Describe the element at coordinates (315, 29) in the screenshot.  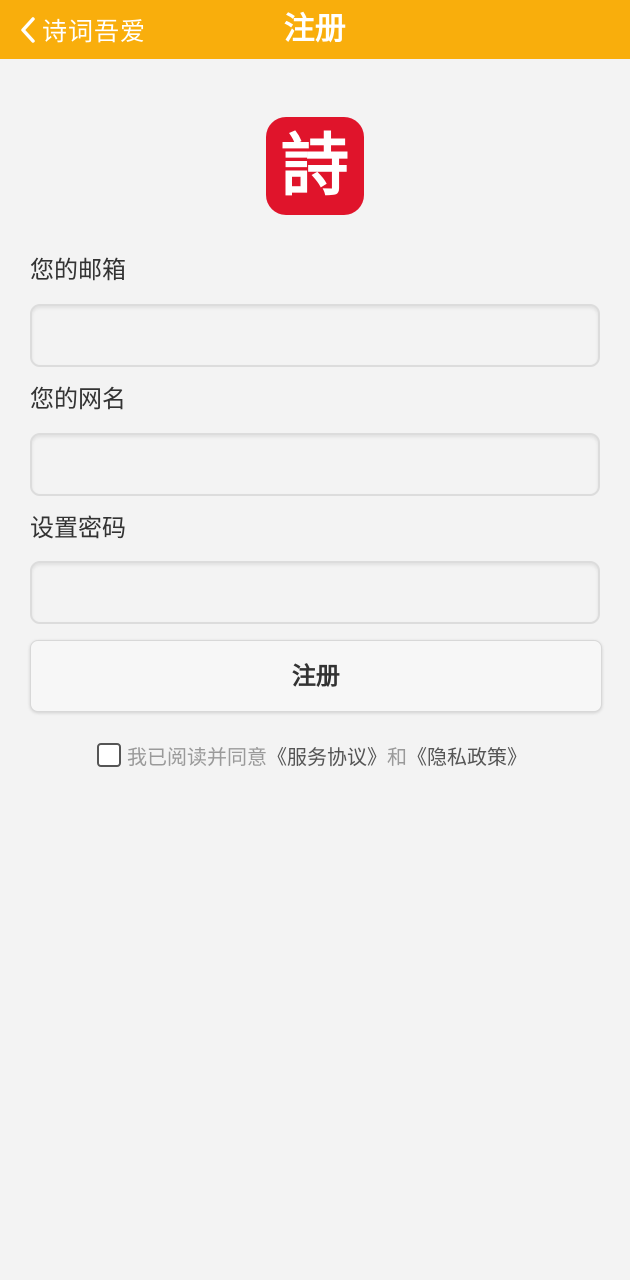
I see `top-bar: 诗词吾爱 注册` at that location.